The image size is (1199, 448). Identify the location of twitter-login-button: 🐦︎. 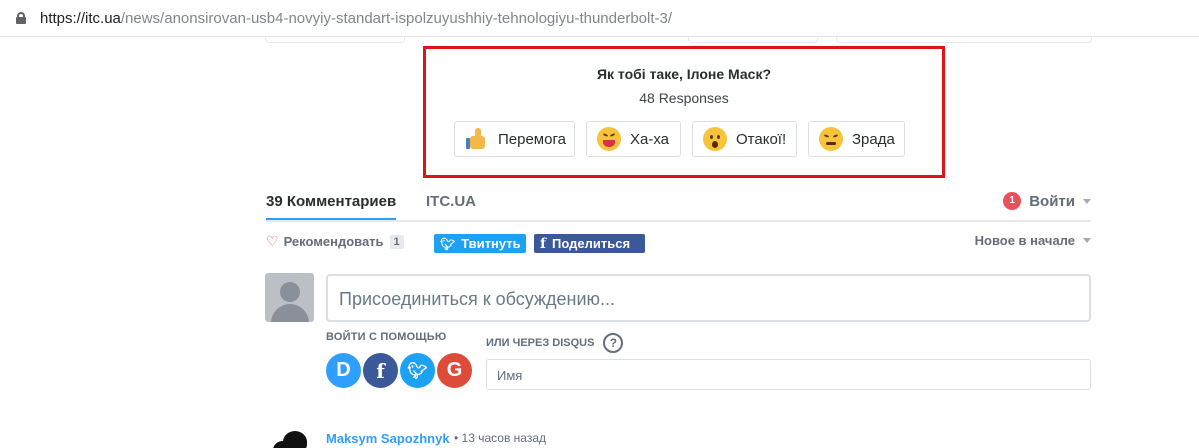
(417, 370).